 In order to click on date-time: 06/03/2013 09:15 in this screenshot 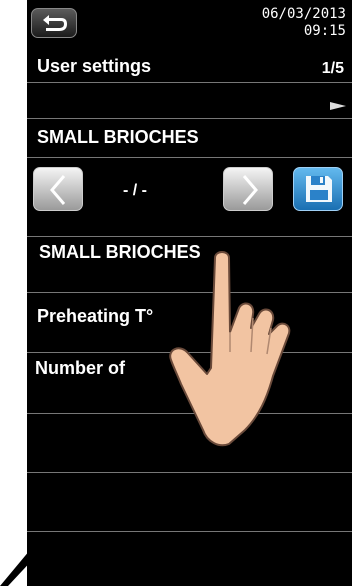, I will do `click(304, 23)`.